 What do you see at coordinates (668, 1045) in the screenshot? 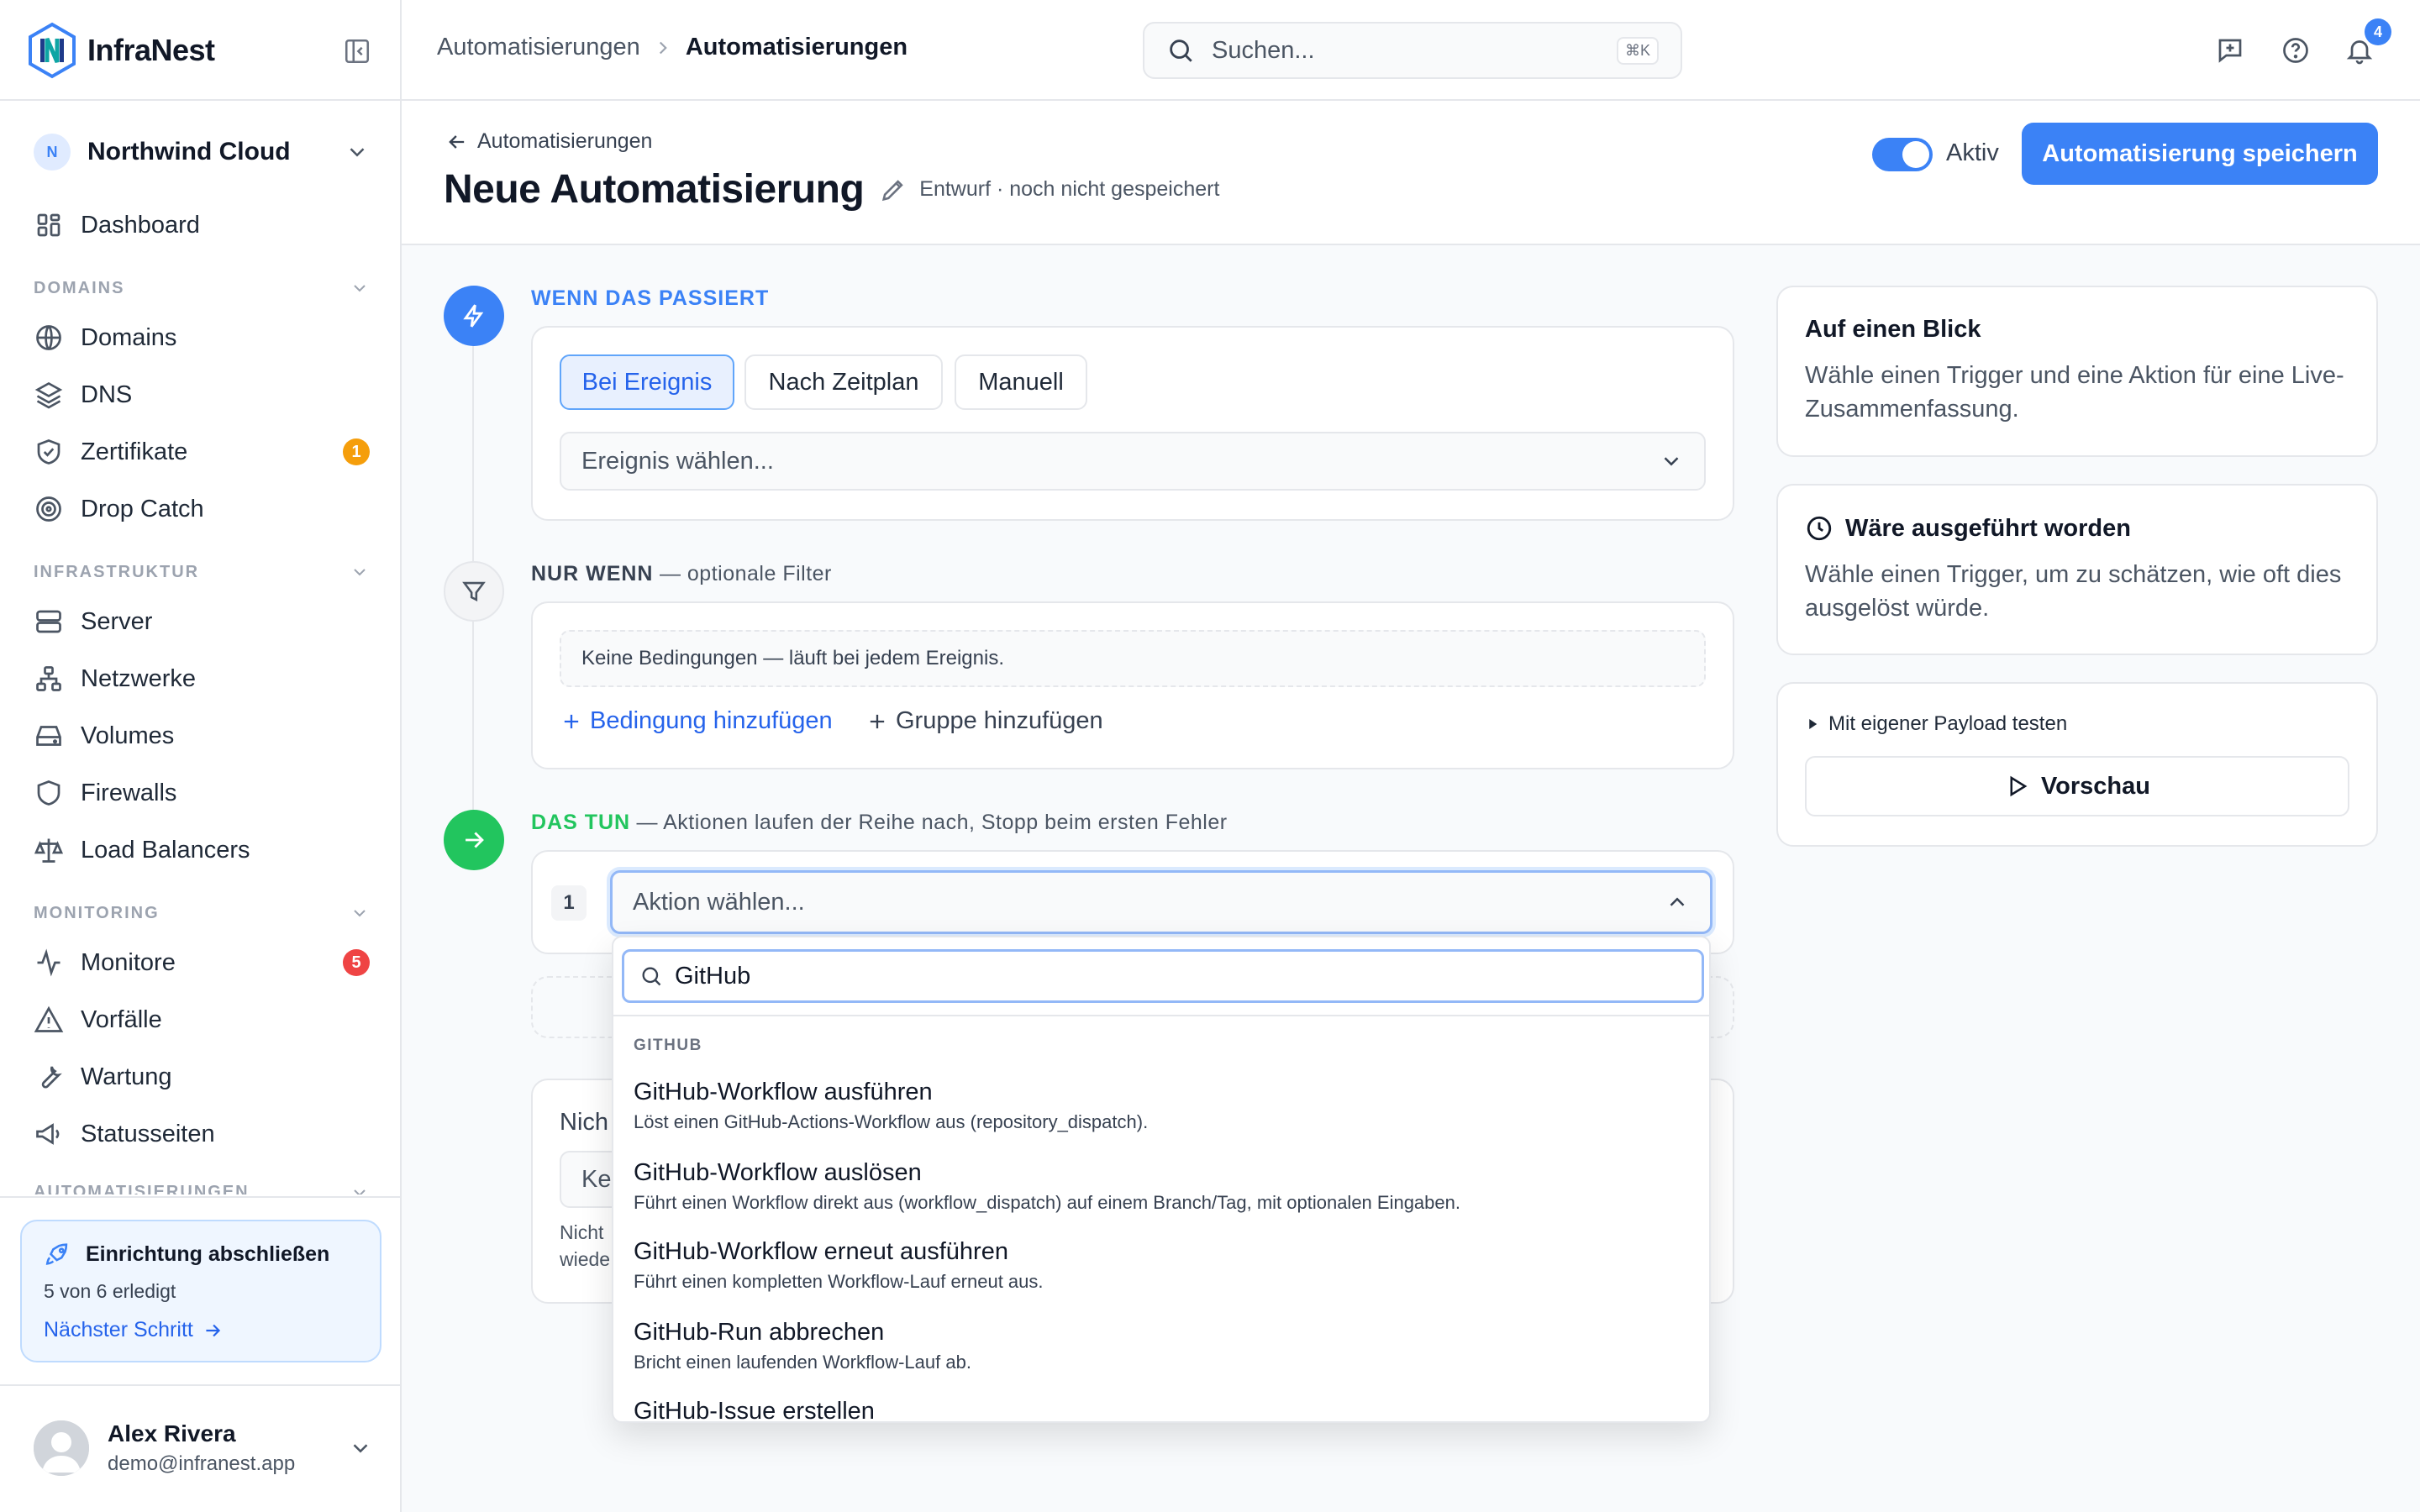
I see `dropdown-group-label: GITHUB` at bounding box center [668, 1045].